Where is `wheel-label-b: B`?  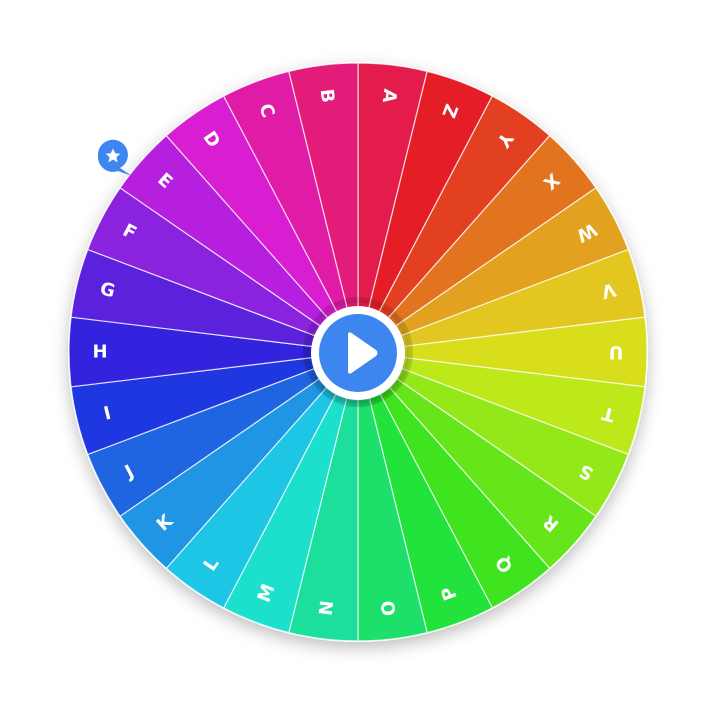 wheel-label-b: B is located at coordinates (327, 96).